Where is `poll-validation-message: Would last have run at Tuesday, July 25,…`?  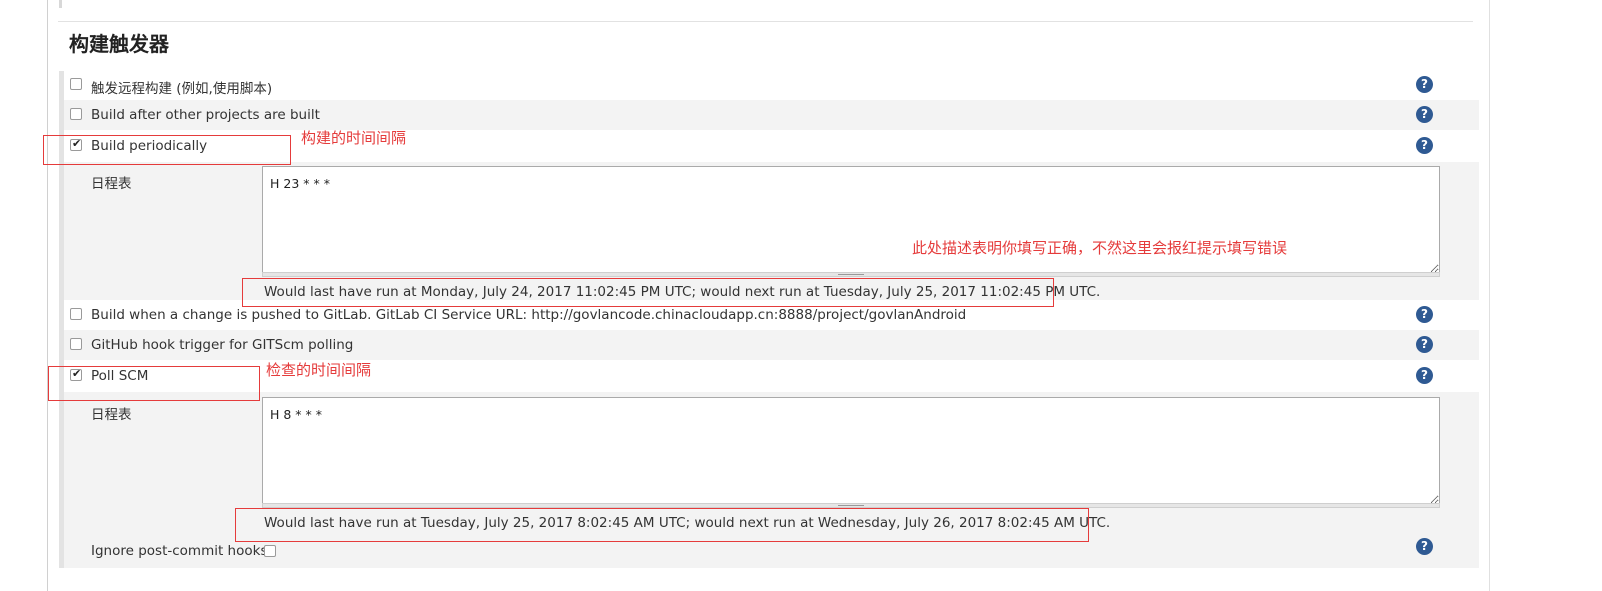 poll-validation-message: Would last have run at Tuesday, July 25,… is located at coordinates (687, 523).